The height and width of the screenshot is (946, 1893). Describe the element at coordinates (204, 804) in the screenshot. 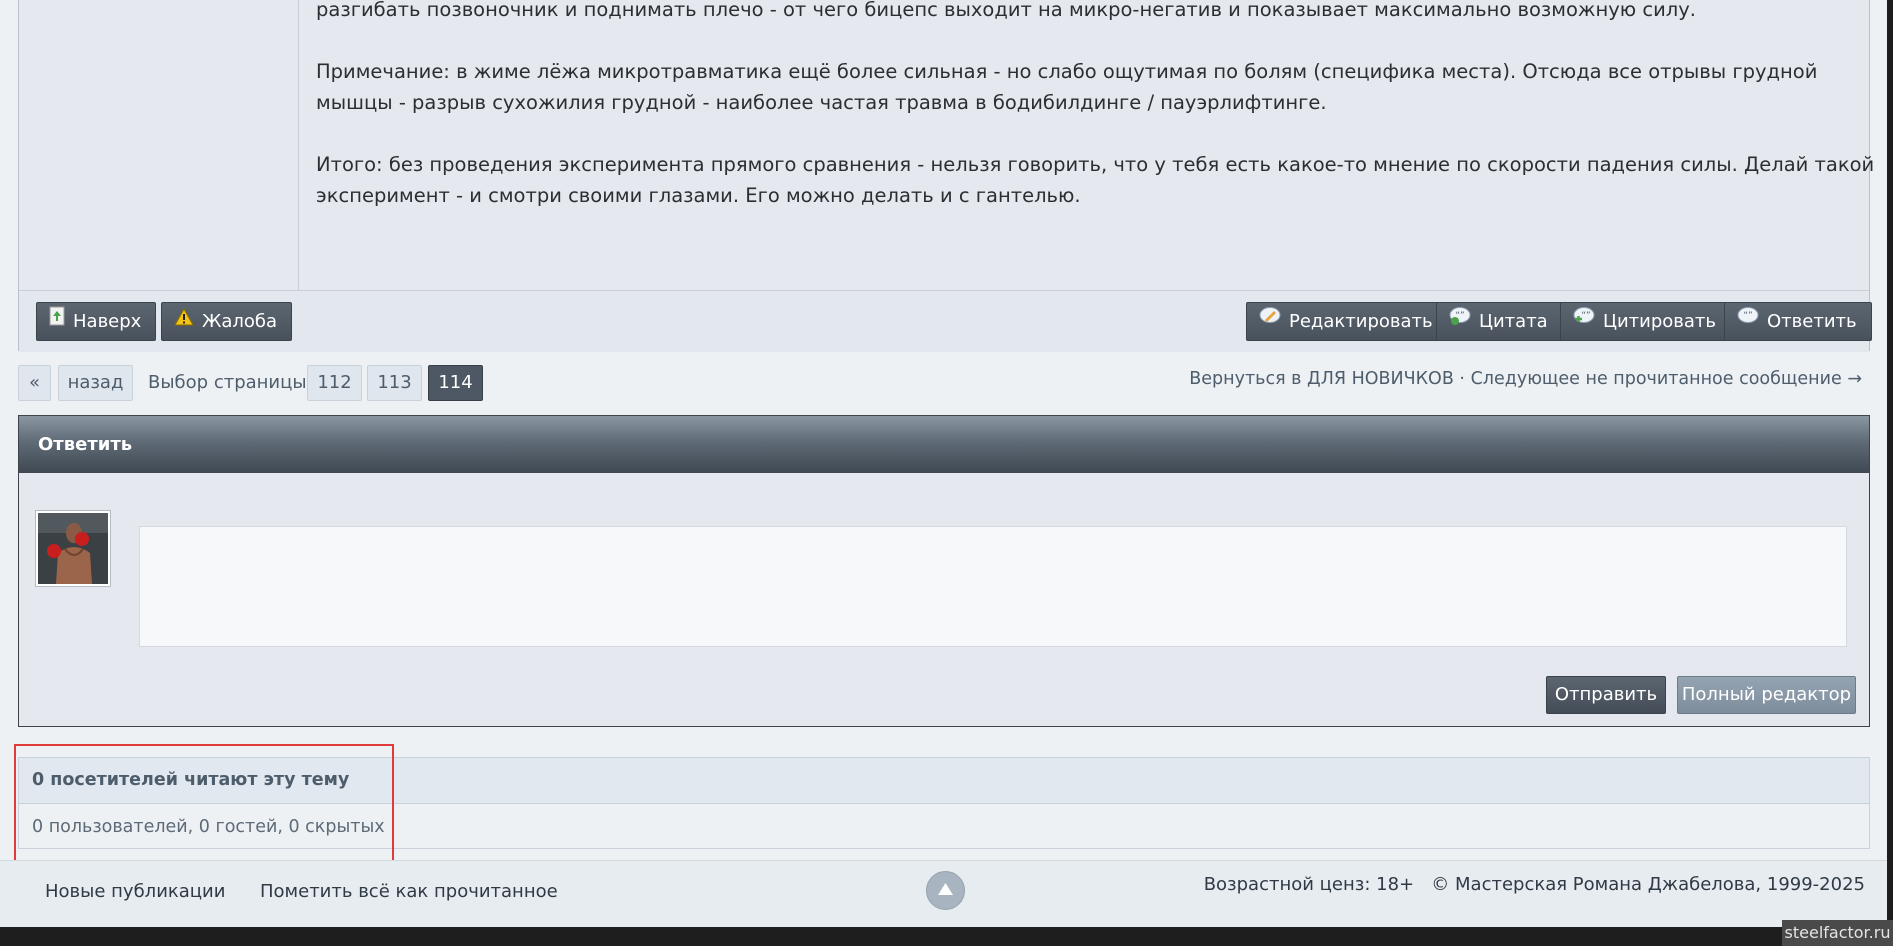

I see `highlight-box` at that location.